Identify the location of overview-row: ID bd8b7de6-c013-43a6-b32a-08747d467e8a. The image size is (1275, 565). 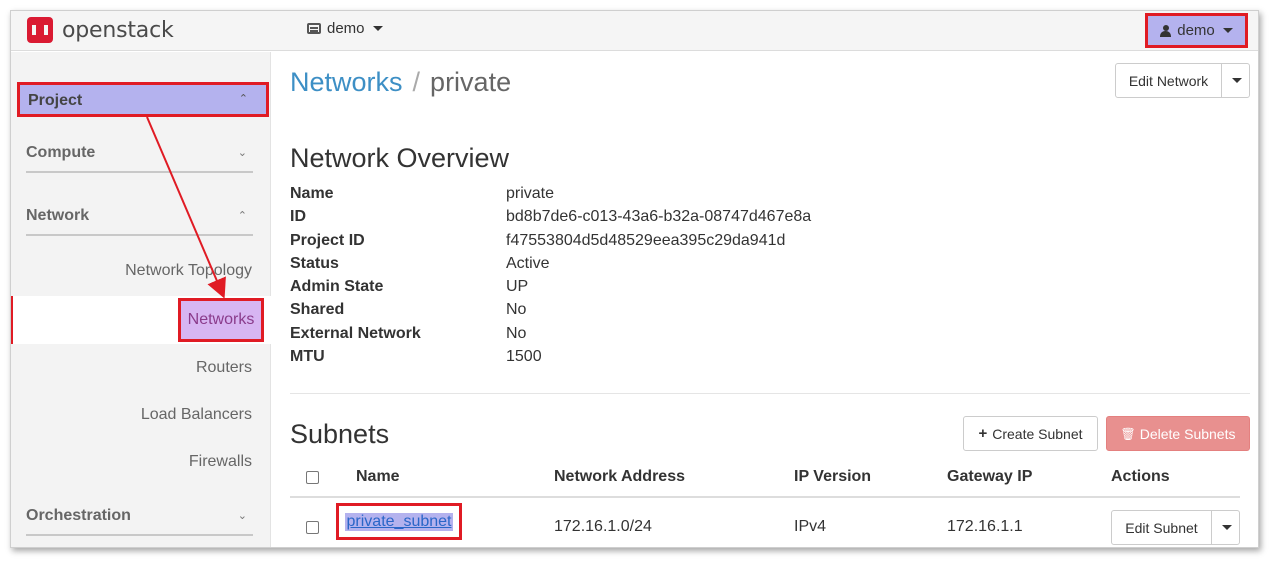
(640, 219).